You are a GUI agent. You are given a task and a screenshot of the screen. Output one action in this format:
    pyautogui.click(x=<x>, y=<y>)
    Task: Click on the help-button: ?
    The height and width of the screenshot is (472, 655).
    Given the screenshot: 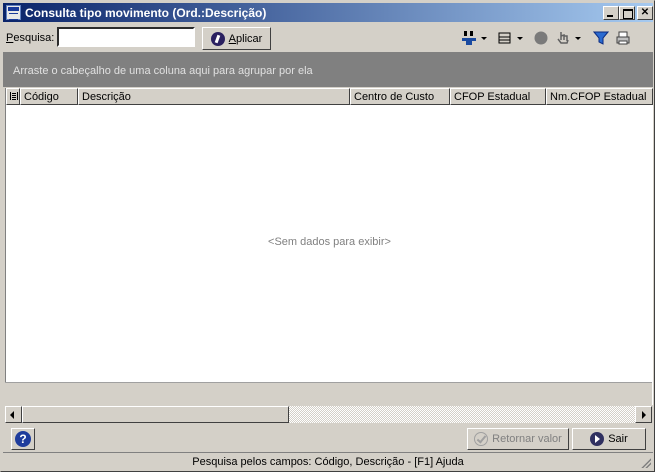 What is the action you would take?
    pyautogui.click(x=23, y=439)
    